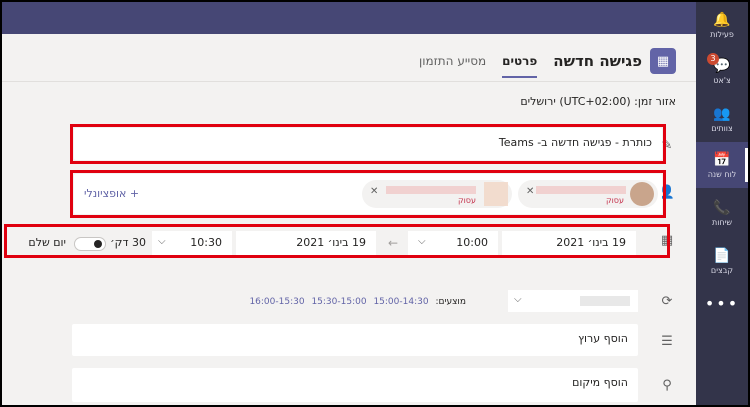 This screenshot has width=750, height=407. Describe the element at coordinates (667, 385) in the screenshot. I see `location-icon: ⚲` at that location.